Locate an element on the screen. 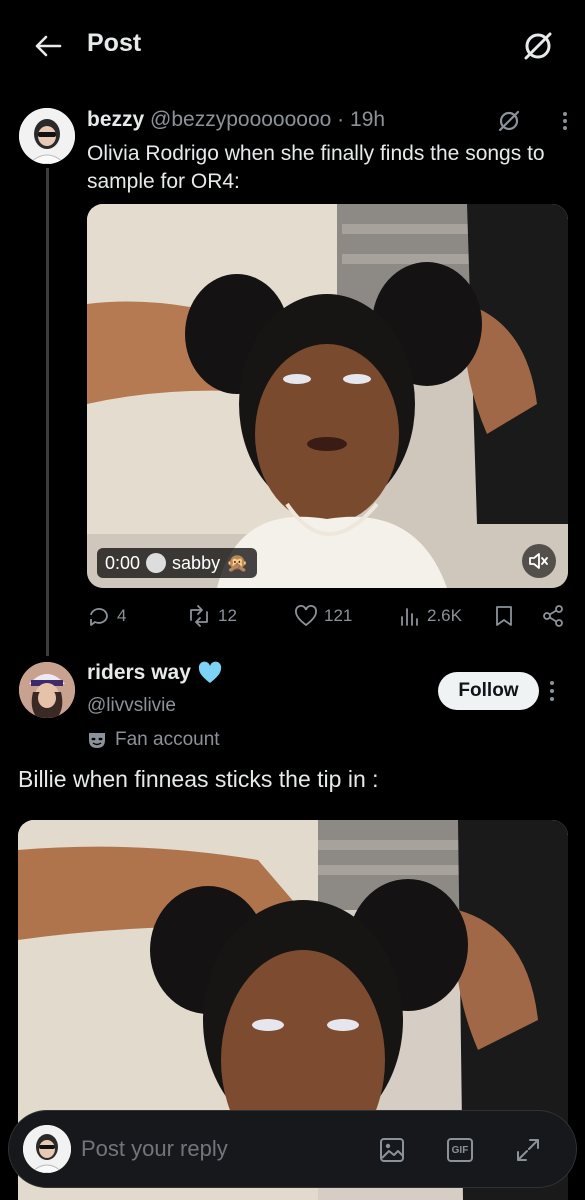 The width and height of the screenshot is (585, 1200). tweet-time: 19h is located at coordinates (368, 119).